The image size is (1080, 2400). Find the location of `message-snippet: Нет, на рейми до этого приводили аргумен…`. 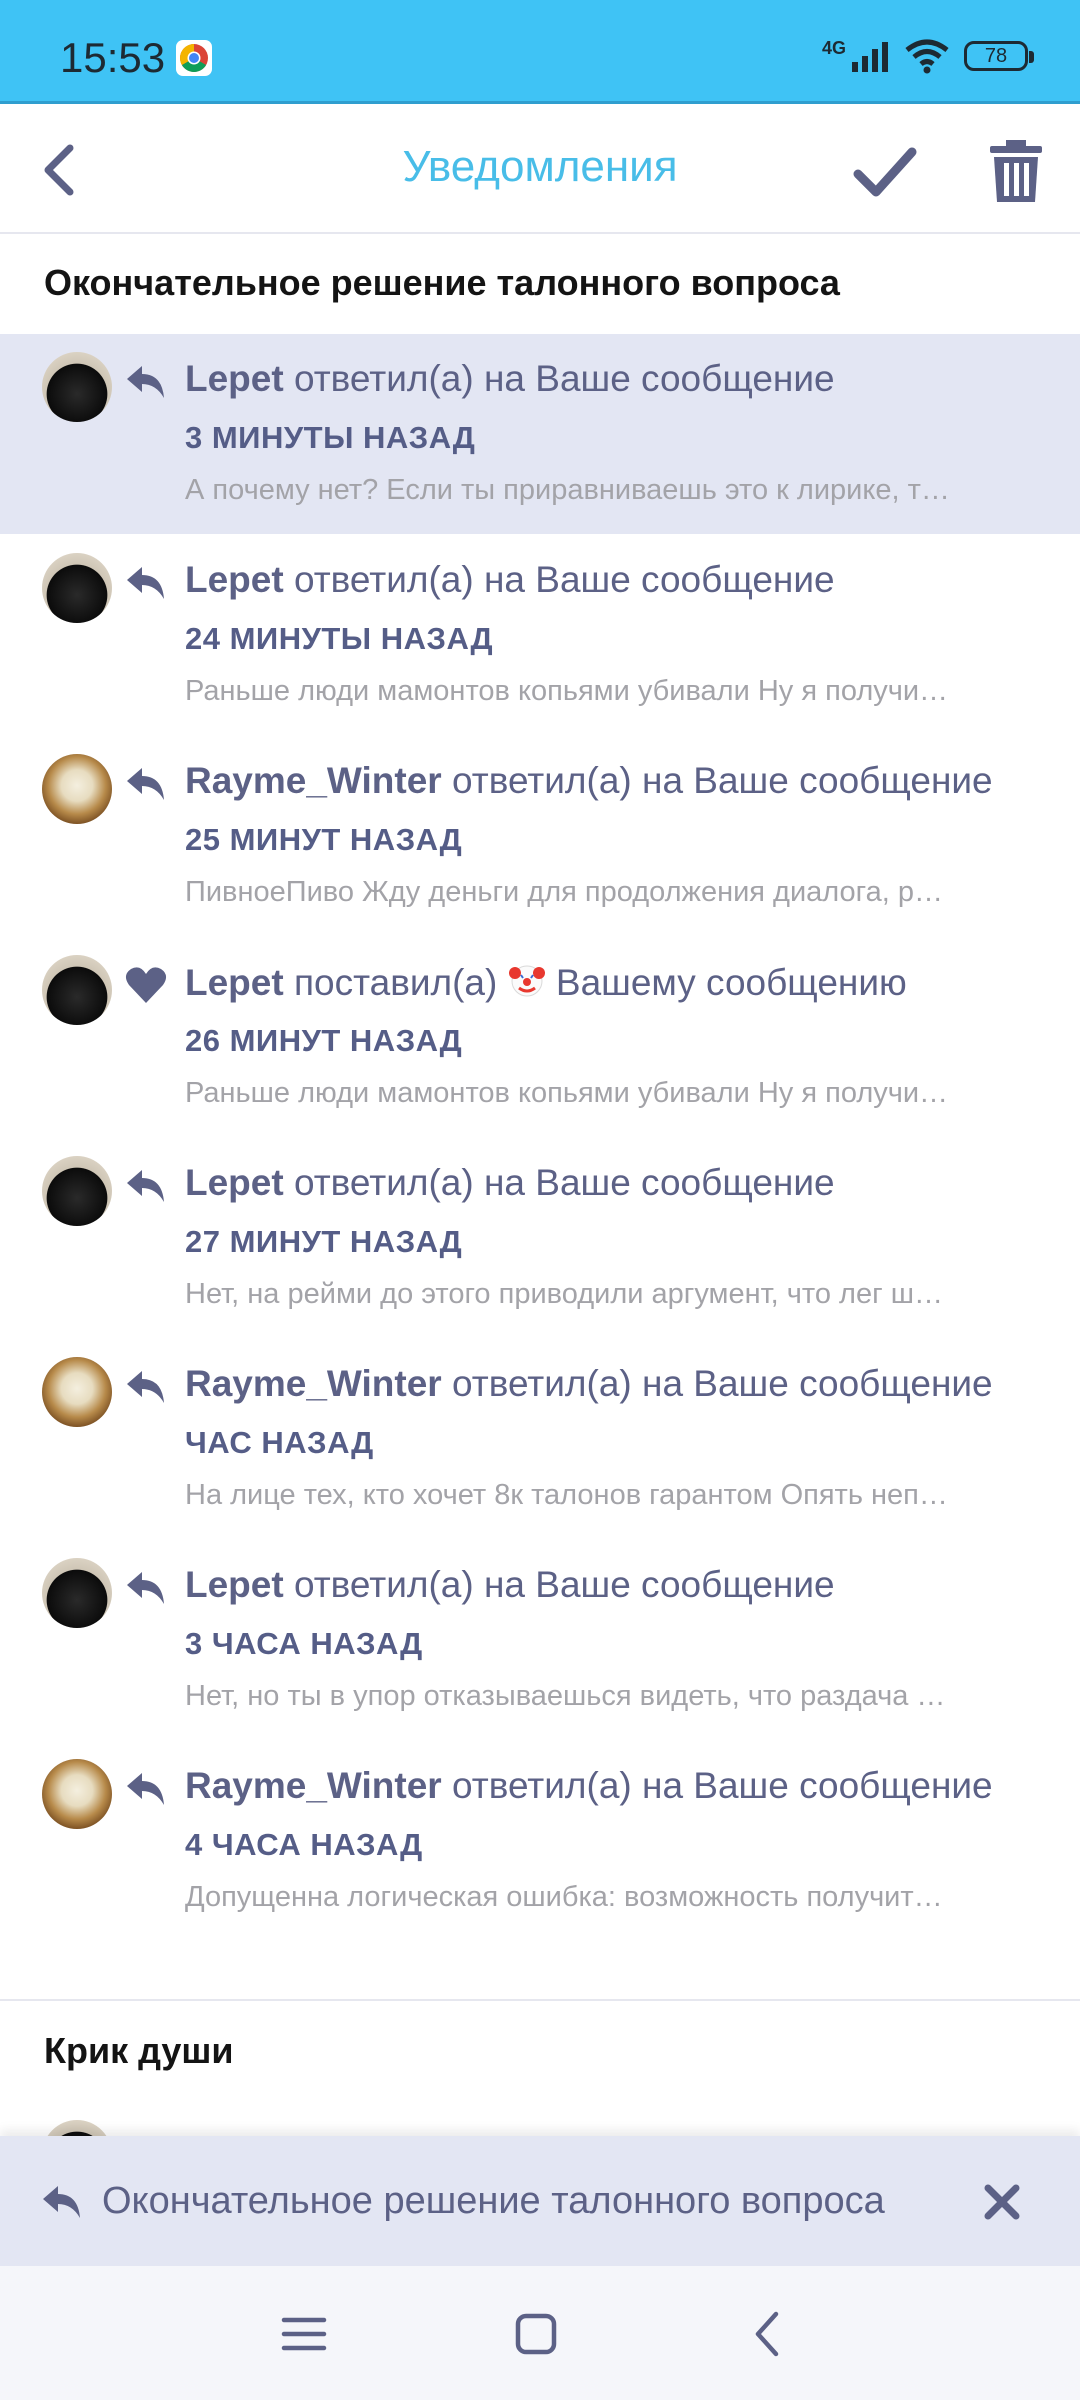

message-snippet: Нет, на рейми до этого приводили аргумен… is located at coordinates (564, 1294).